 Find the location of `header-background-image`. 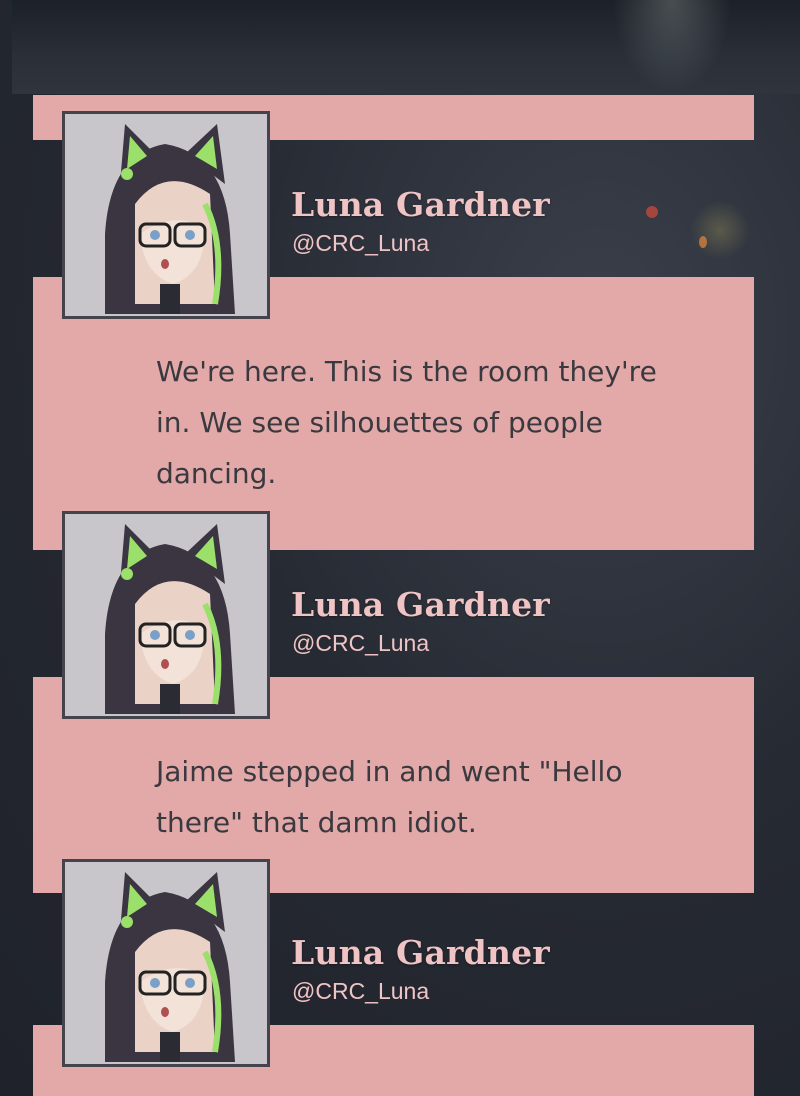

header-background-image is located at coordinates (406, 47).